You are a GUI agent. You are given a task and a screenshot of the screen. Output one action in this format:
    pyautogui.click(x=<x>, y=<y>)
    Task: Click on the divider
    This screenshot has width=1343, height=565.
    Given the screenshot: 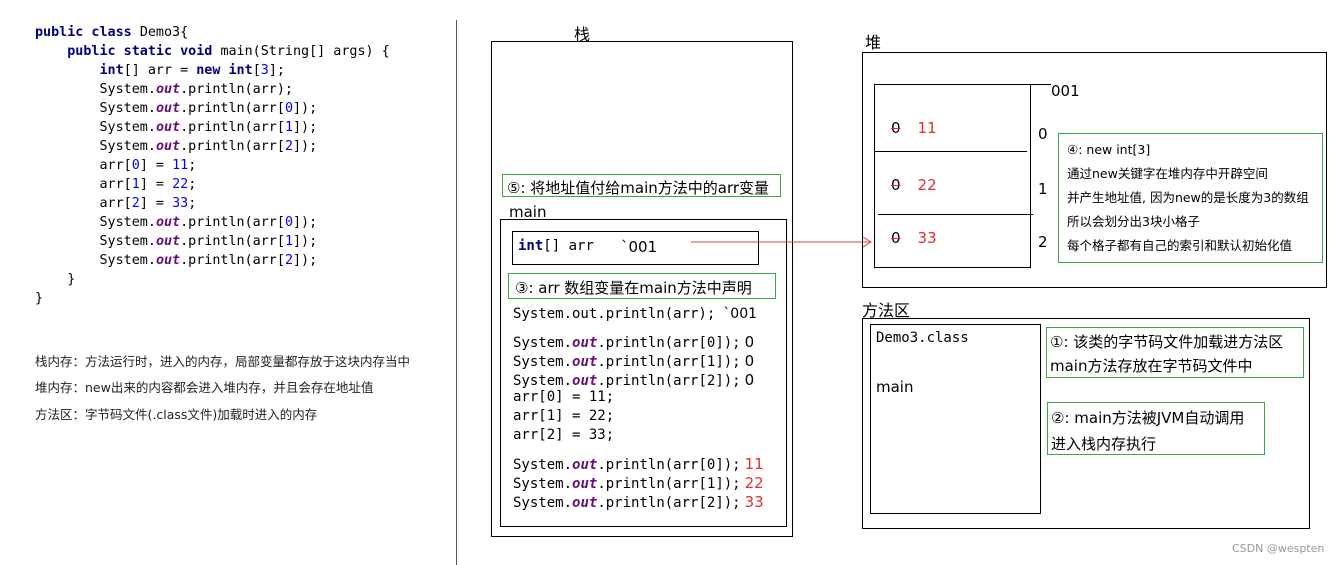 What is the action you would take?
    pyautogui.click(x=456, y=292)
    